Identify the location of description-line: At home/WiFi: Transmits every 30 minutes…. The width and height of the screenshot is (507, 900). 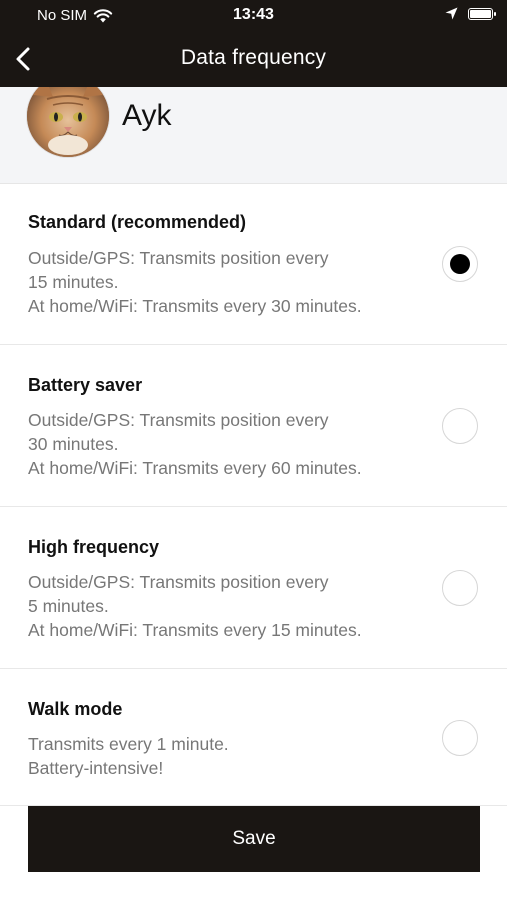
(195, 306).